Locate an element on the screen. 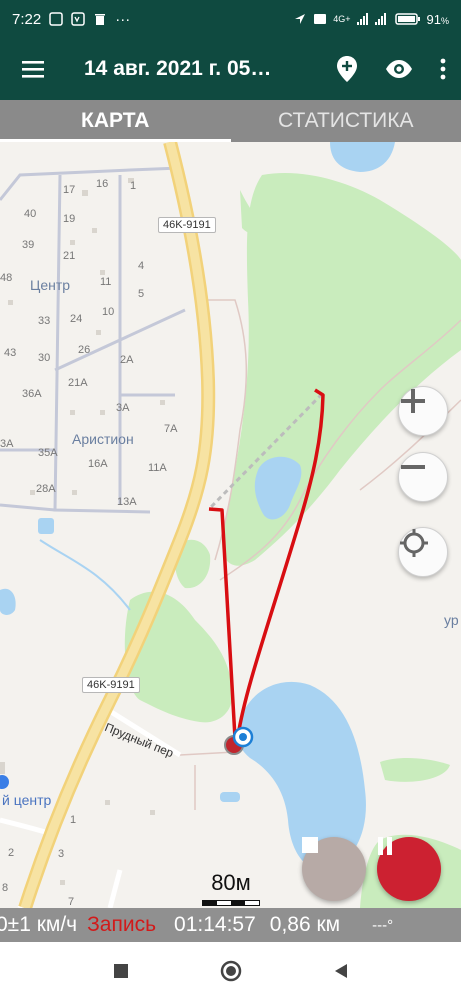 The width and height of the screenshot is (461, 1000). house-number: 43 is located at coordinates (10, 353).